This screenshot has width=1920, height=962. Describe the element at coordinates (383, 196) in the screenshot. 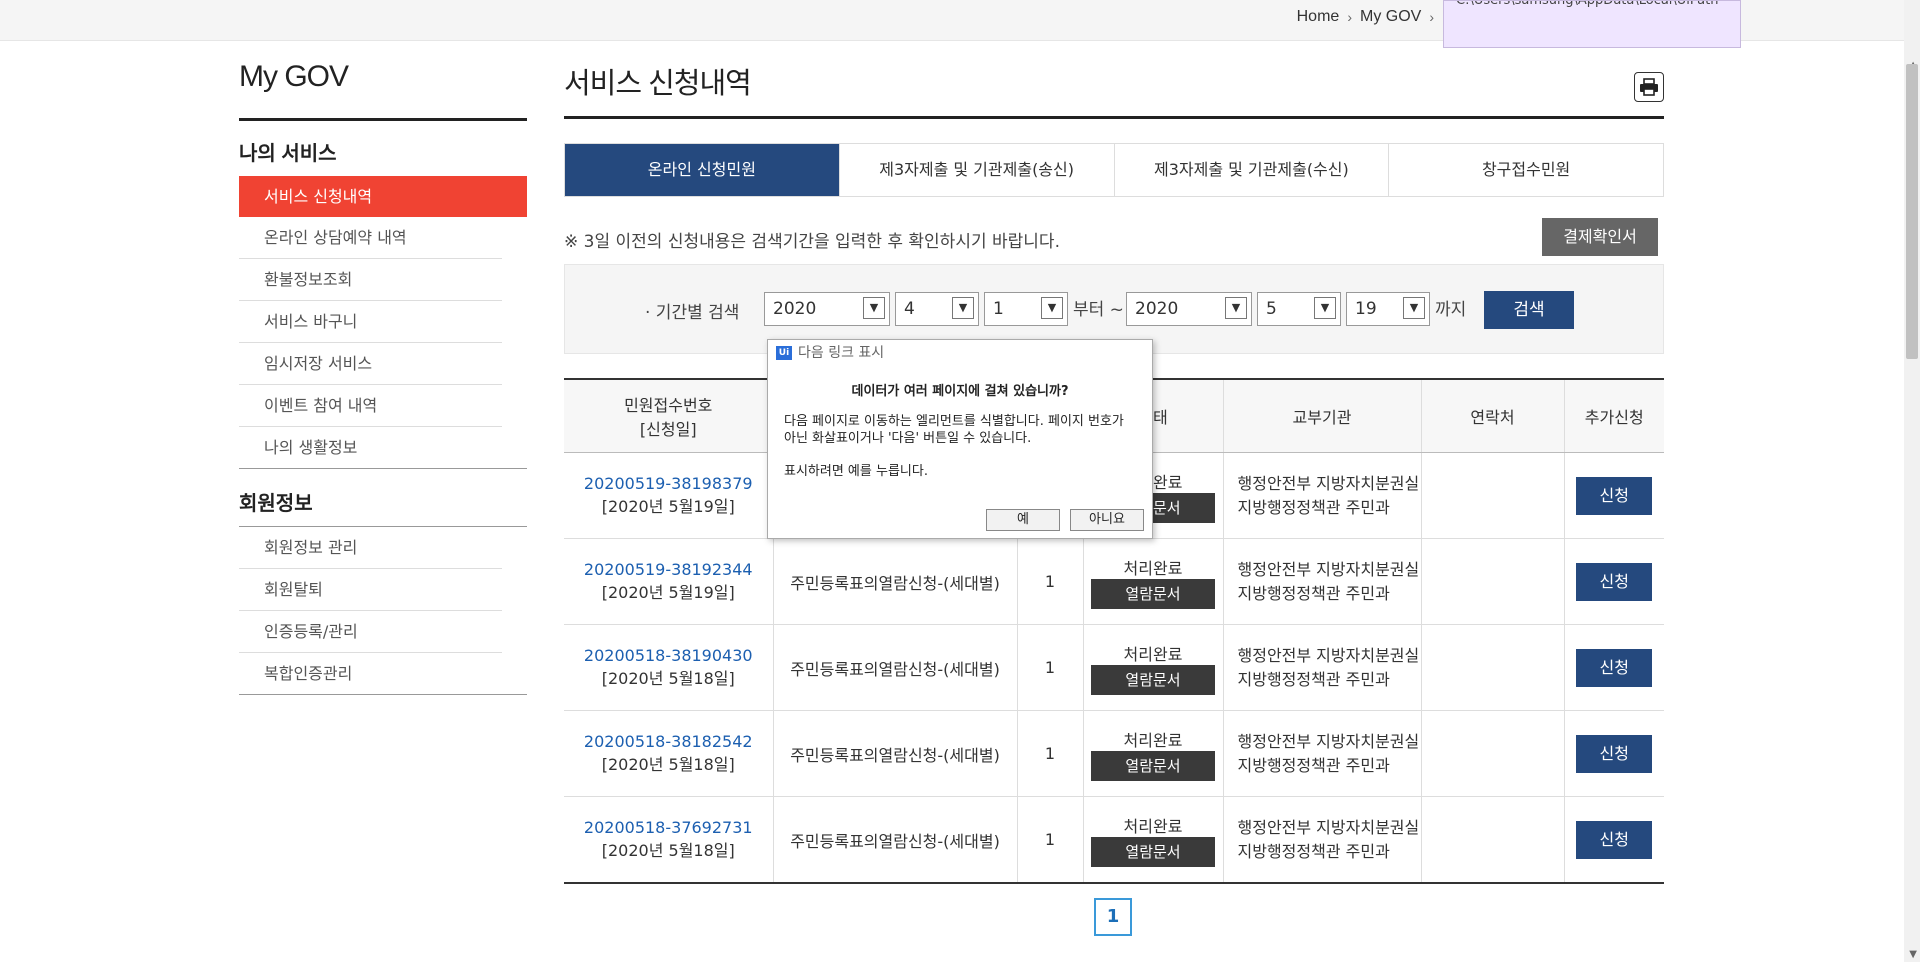

I see `sidebar-item-service-history: 서비스 신청내역` at that location.